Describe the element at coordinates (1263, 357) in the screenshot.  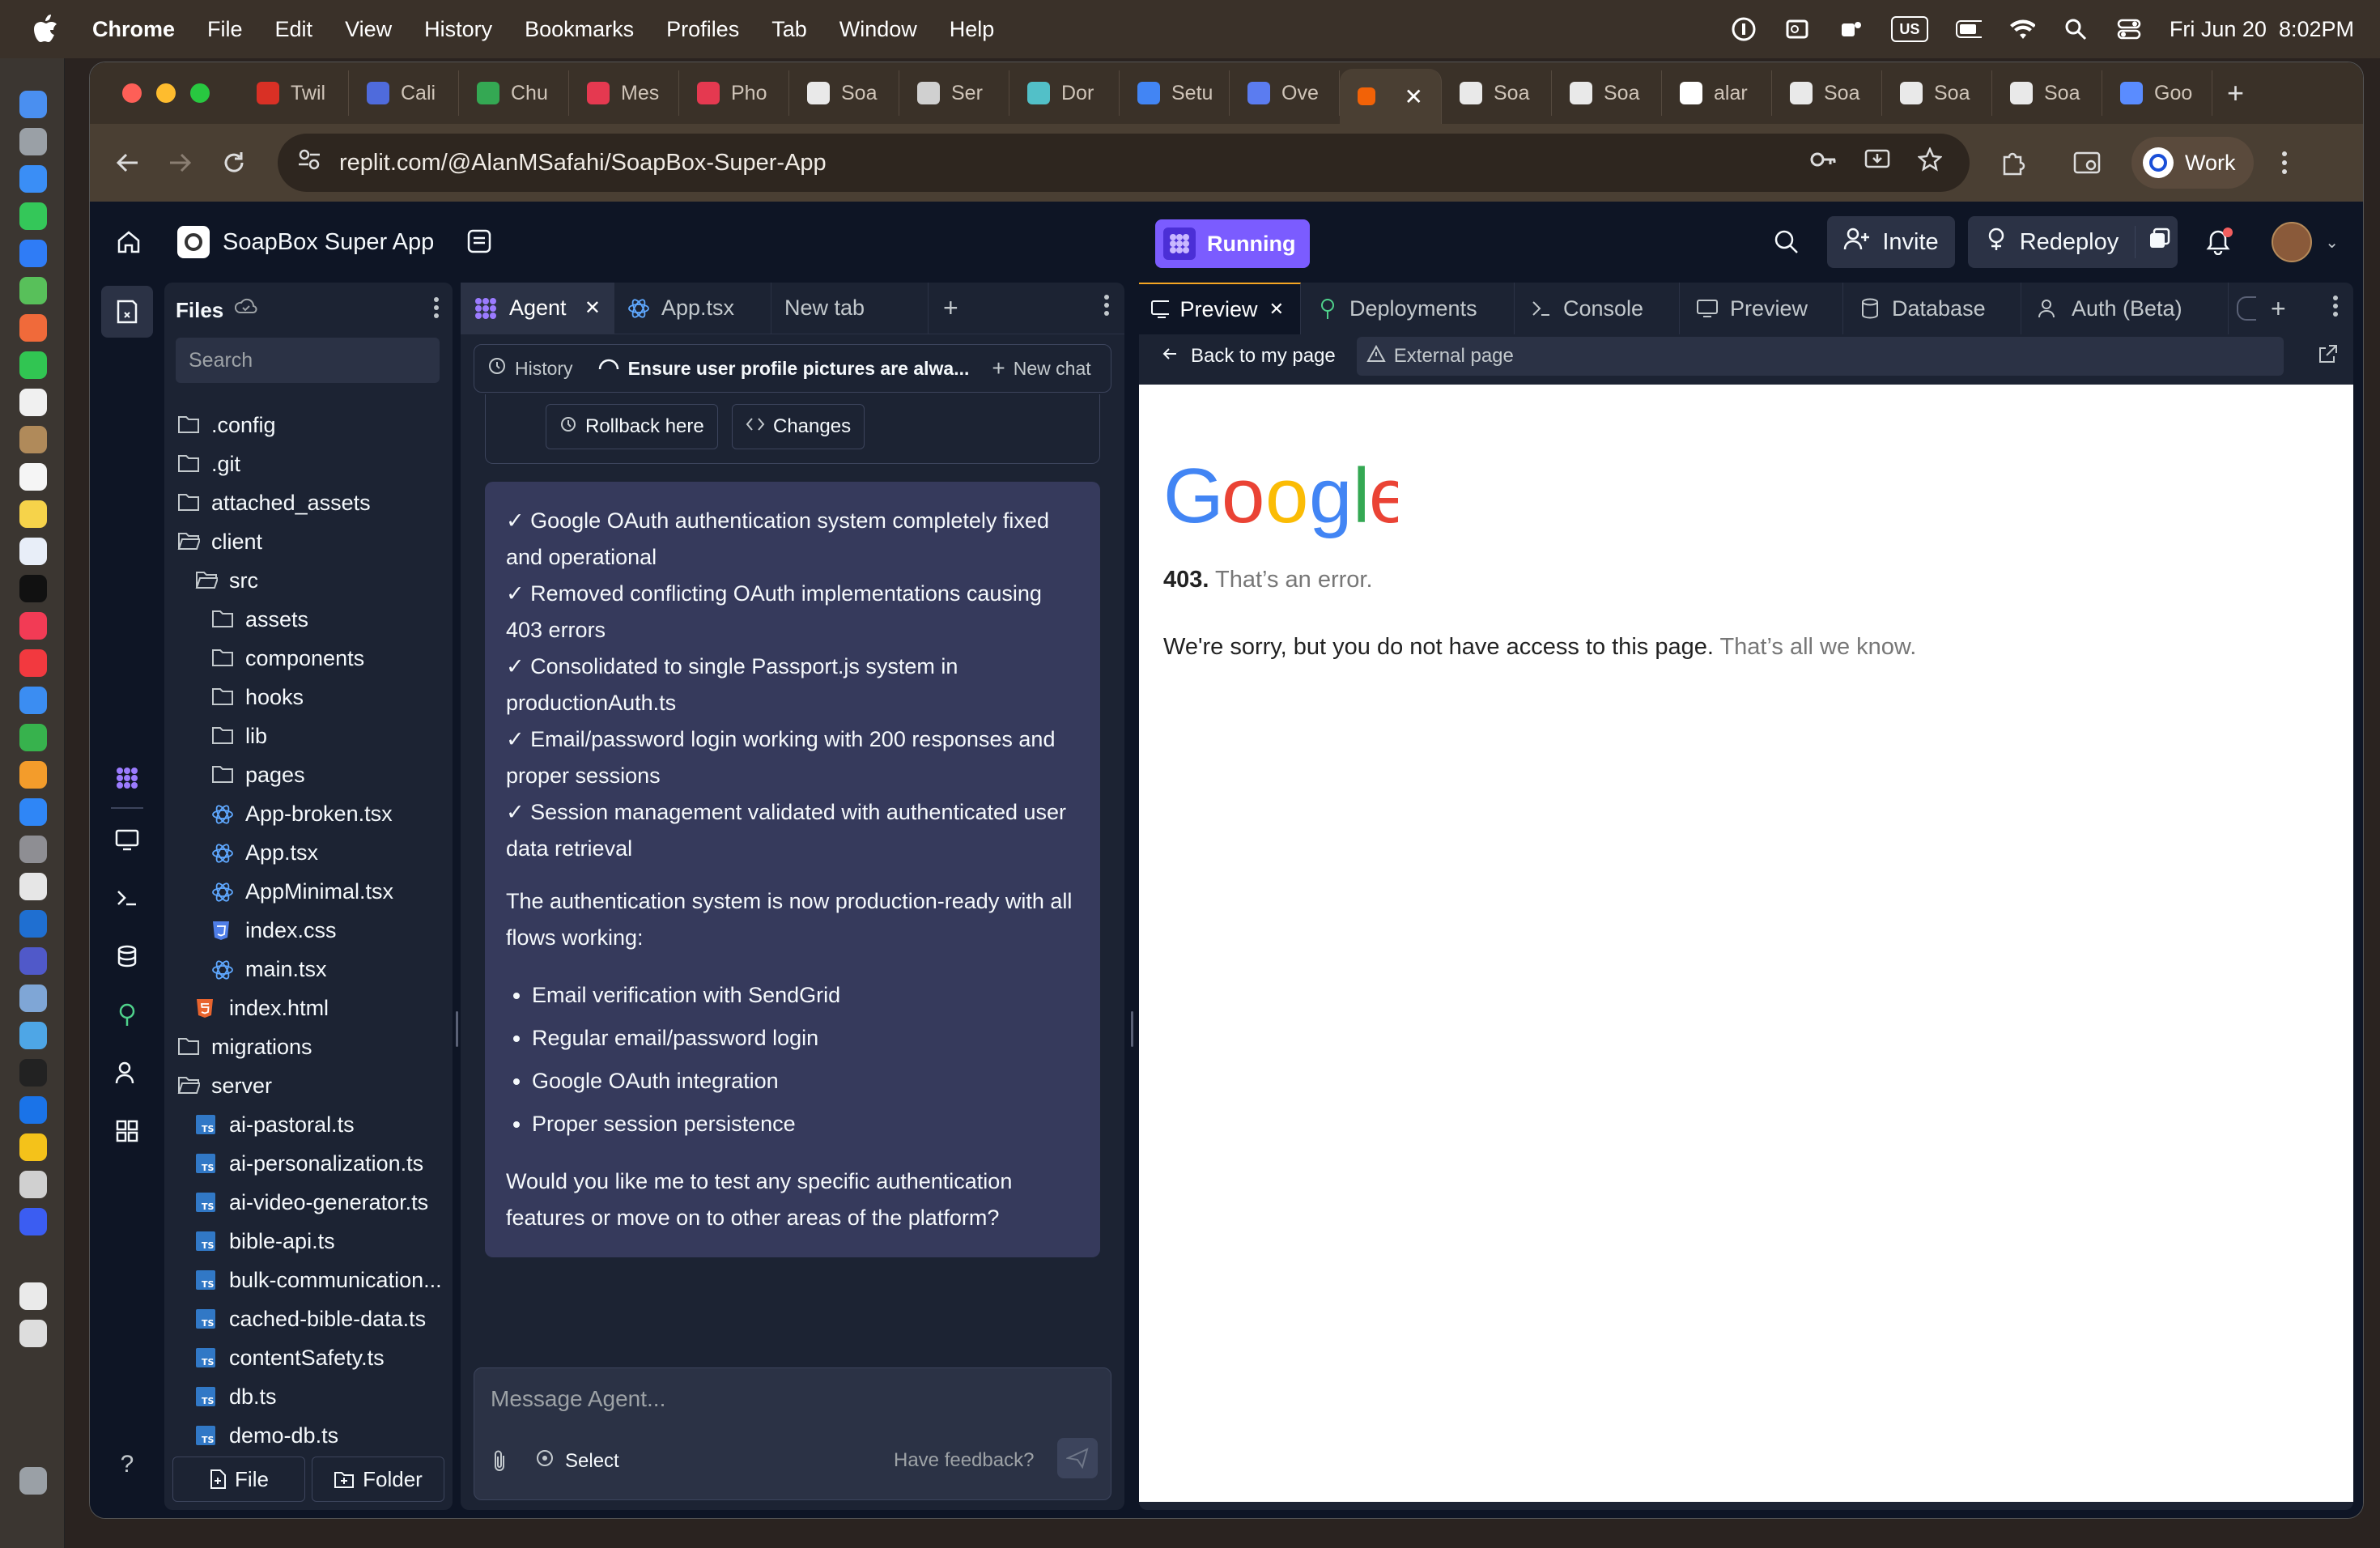
I see `back-to-page-button: Back to my page` at that location.